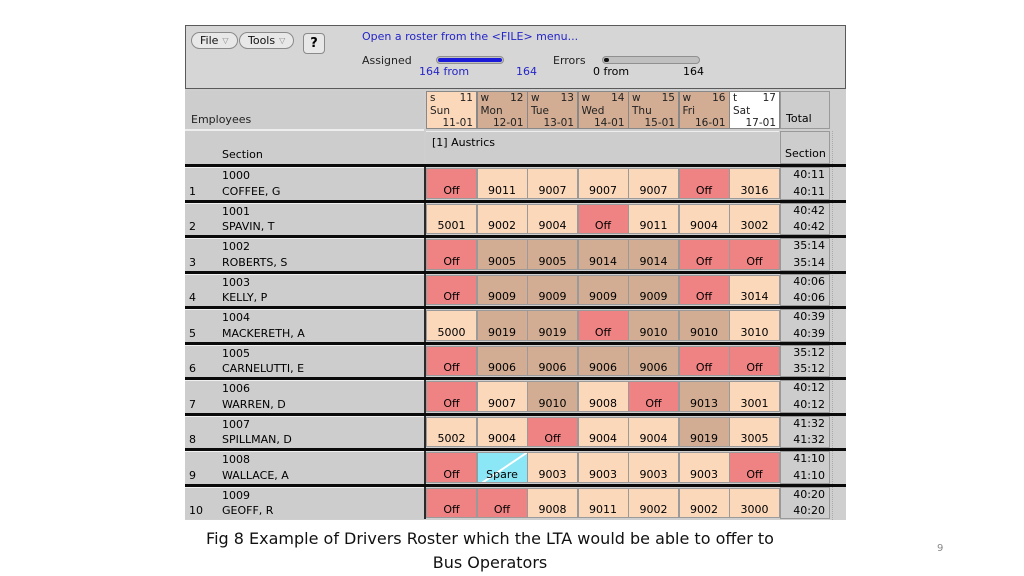 The height and width of the screenshot is (576, 1024). I want to click on employee-cell: 5 1004 MACKERETH, A, so click(304, 325).